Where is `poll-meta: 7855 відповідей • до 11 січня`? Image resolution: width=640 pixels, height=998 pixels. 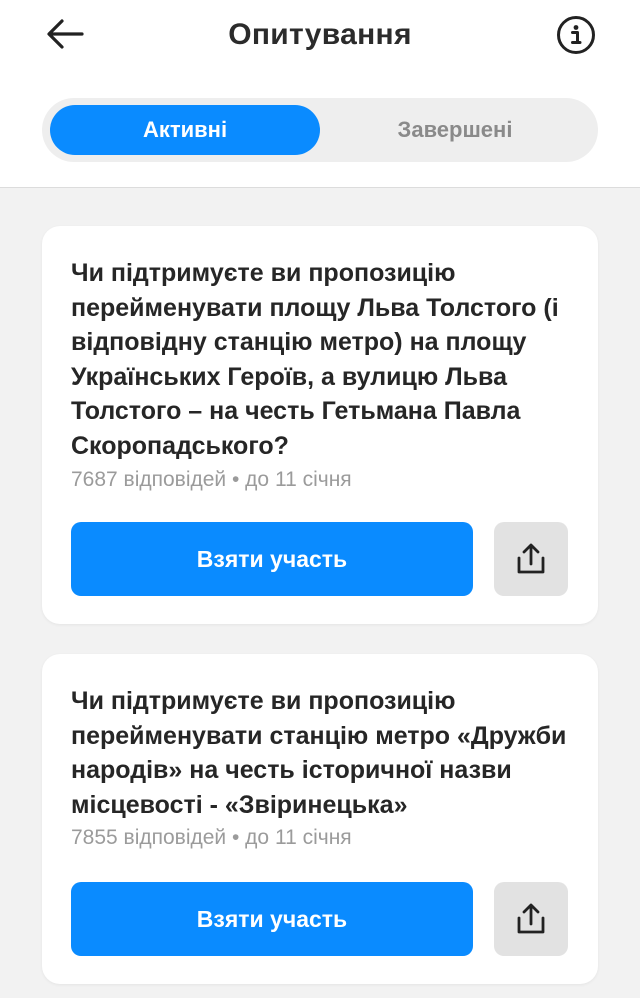
poll-meta: 7855 відповідей • до 11 січня is located at coordinates (211, 837).